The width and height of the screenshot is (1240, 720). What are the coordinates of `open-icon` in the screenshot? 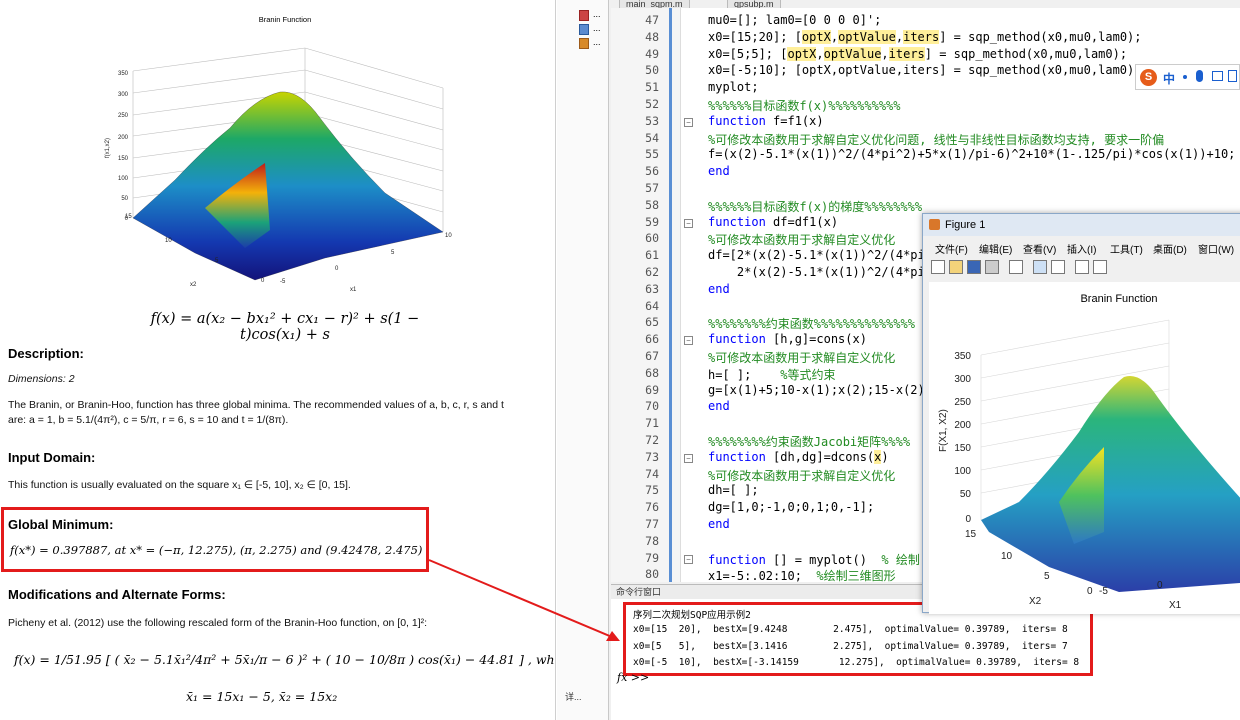 It's located at (956, 267).